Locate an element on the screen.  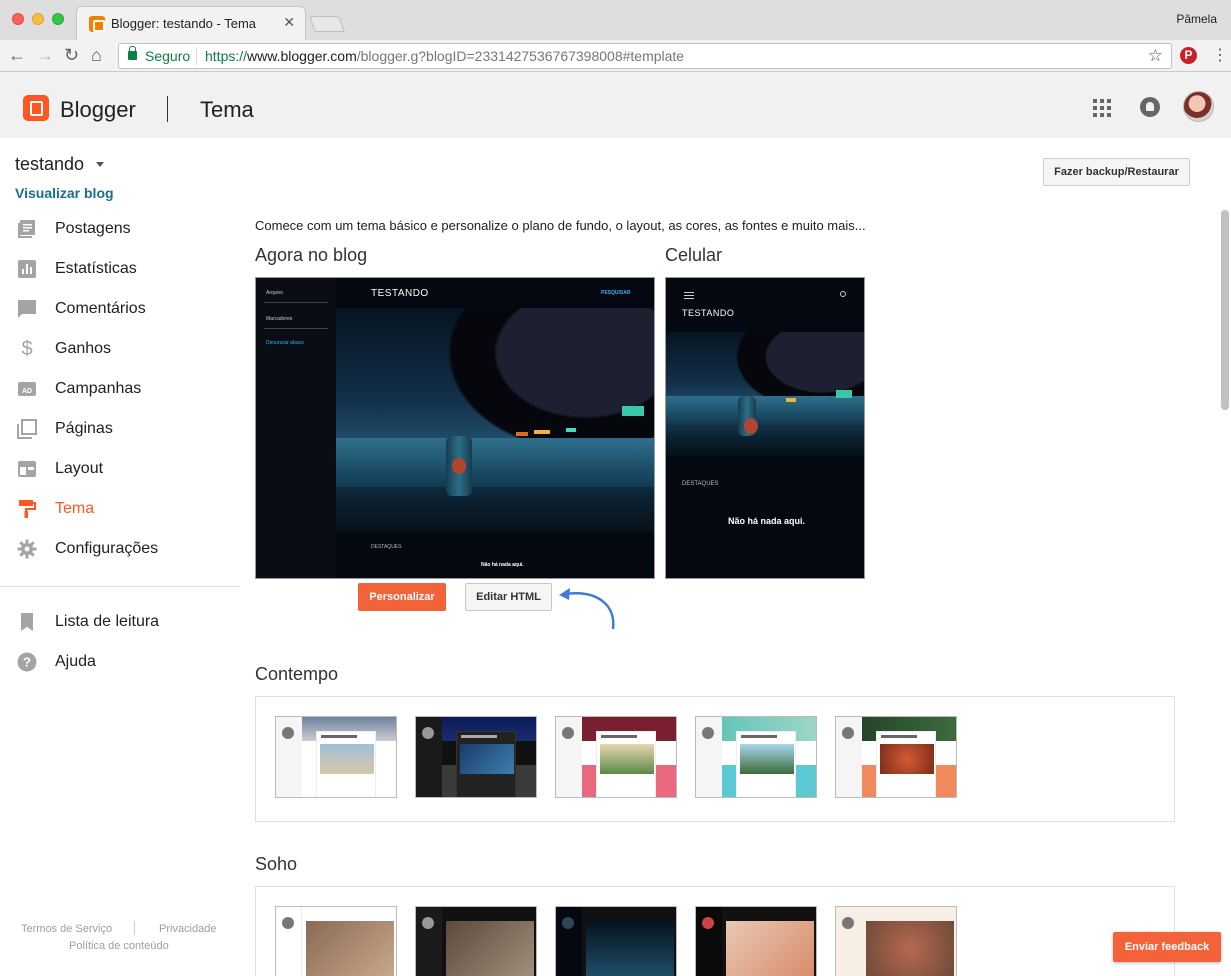
sidebar-item-tema: Tema is located at coordinates (120, 509).